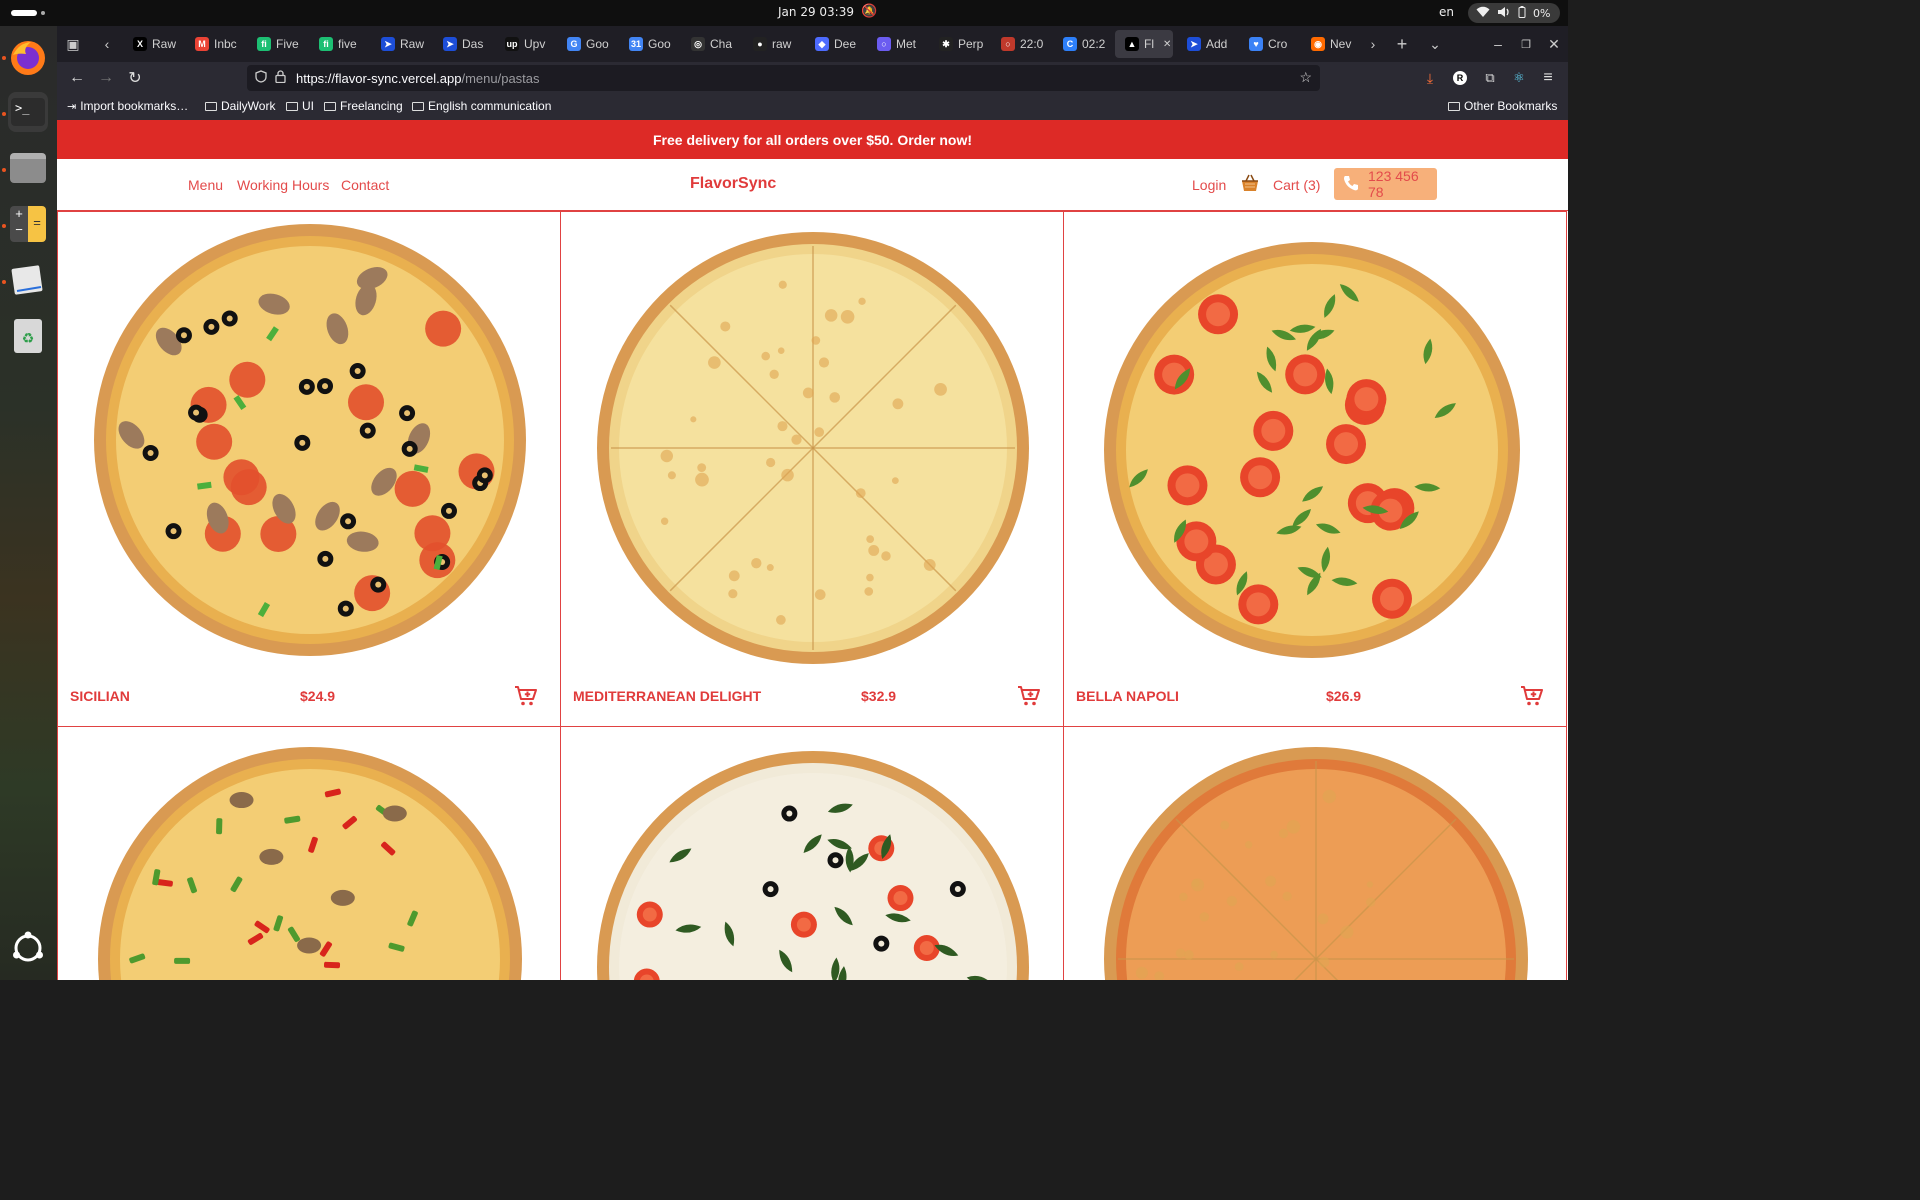 This screenshot has width=1920, height=1200. Describe the element at coordinates (100, 696) in the screenshot. I see `product-name: Sicilian` at that location.